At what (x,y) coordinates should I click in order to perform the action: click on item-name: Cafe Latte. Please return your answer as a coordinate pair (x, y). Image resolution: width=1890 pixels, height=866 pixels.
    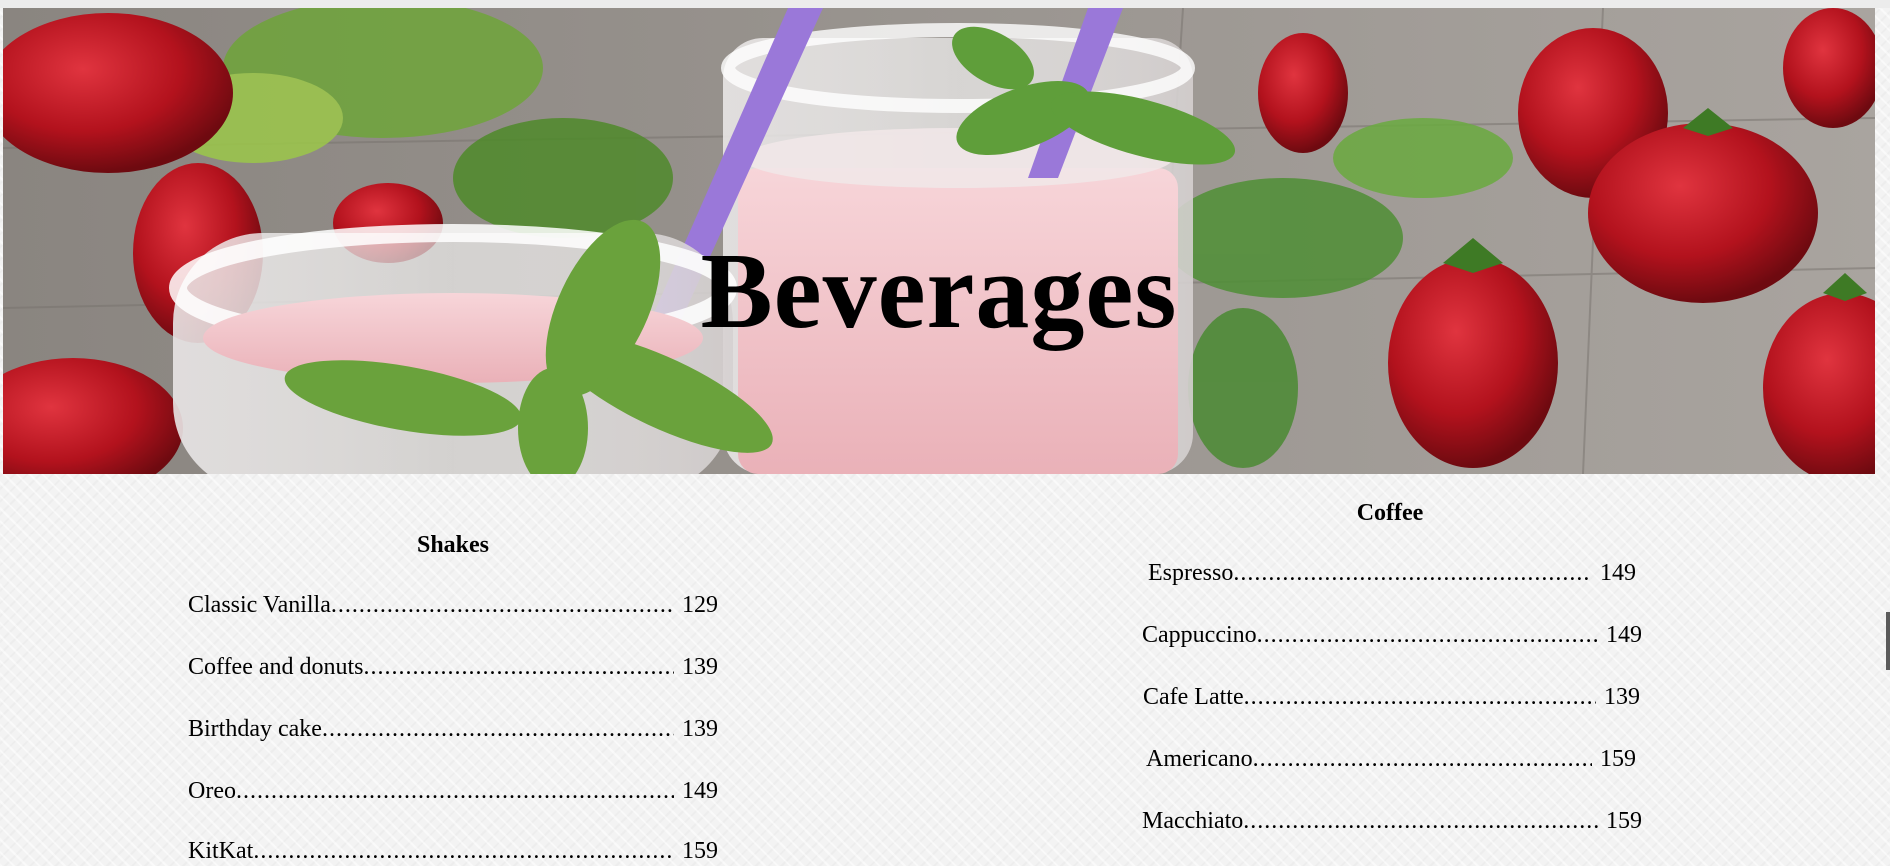
    Looking at the image, I should click on (1193, 697).